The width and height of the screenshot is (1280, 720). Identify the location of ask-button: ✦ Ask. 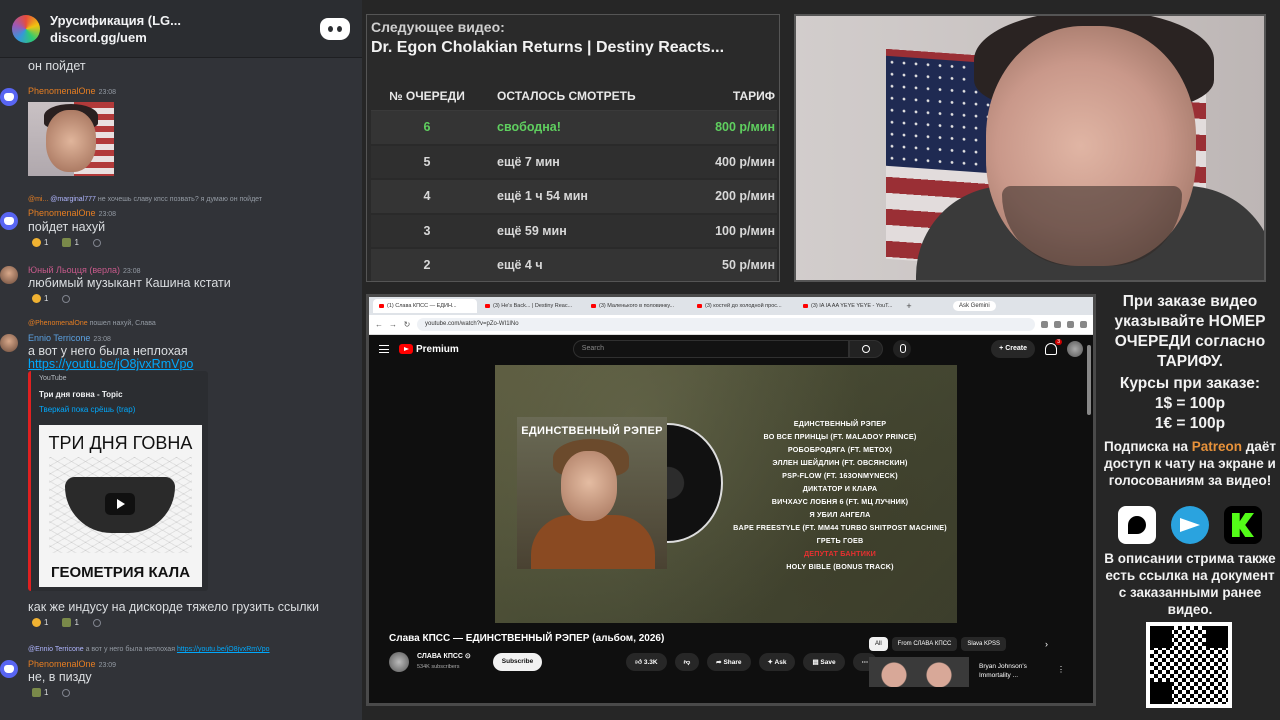
(777, 662).